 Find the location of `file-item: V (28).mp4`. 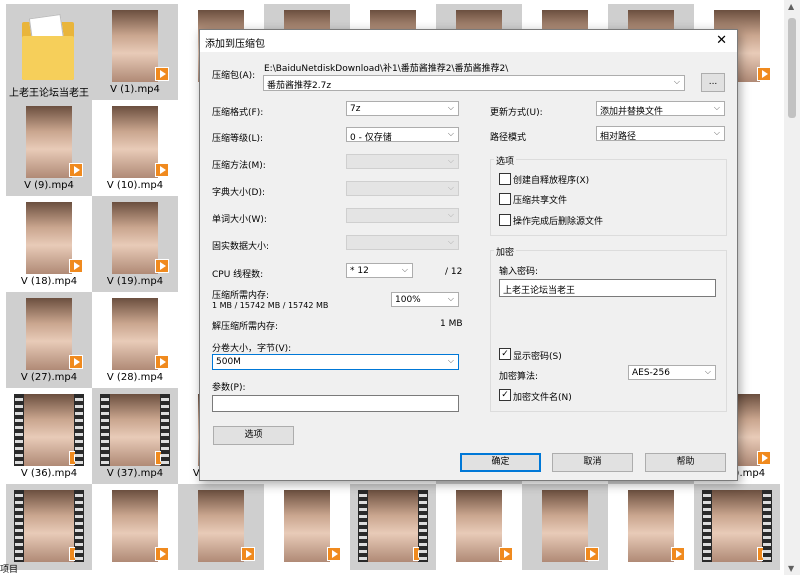

file-item: V (28).mp4 is located at coordinates (135, 340).